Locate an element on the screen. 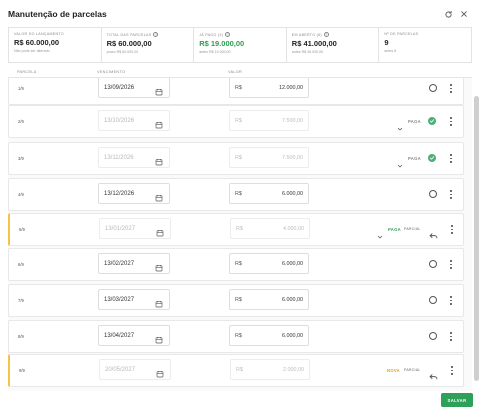 The width and height of the screenshot is (480, 413). due-date-value: 13/02/2027 is located at coordinates (119, 264).